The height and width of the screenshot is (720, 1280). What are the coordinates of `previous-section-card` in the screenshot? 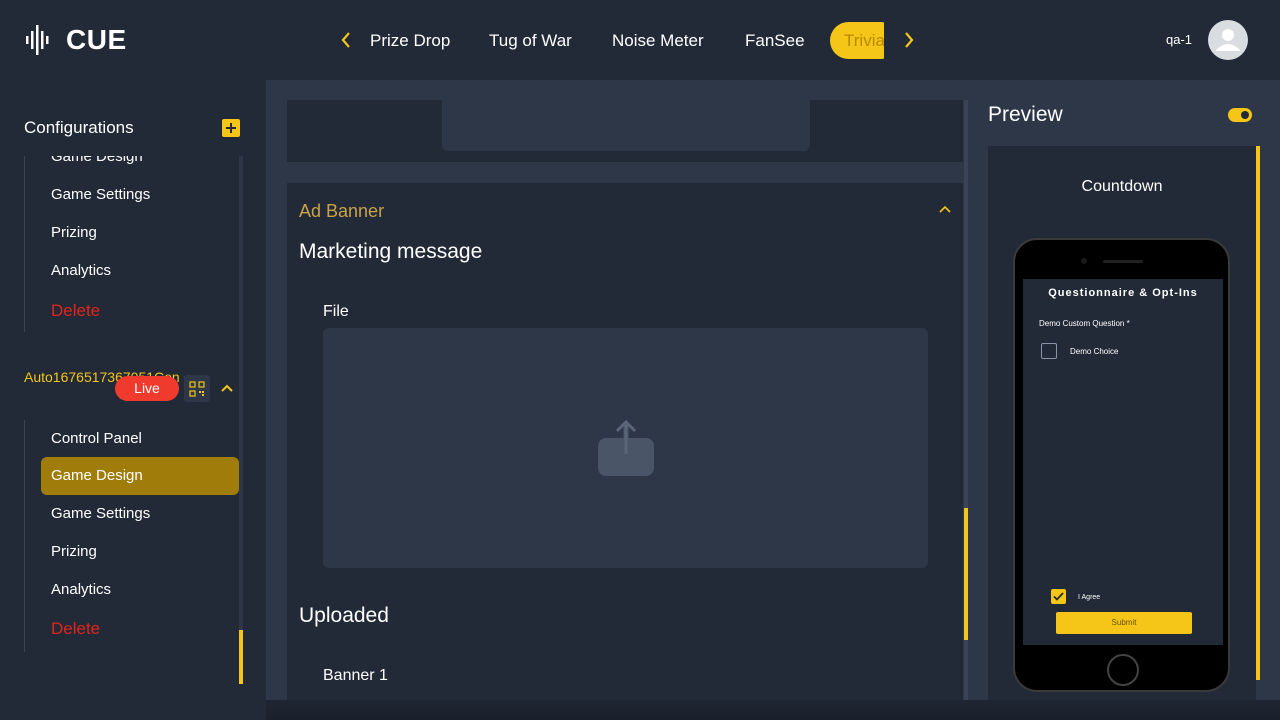 It's located at (625, 131).